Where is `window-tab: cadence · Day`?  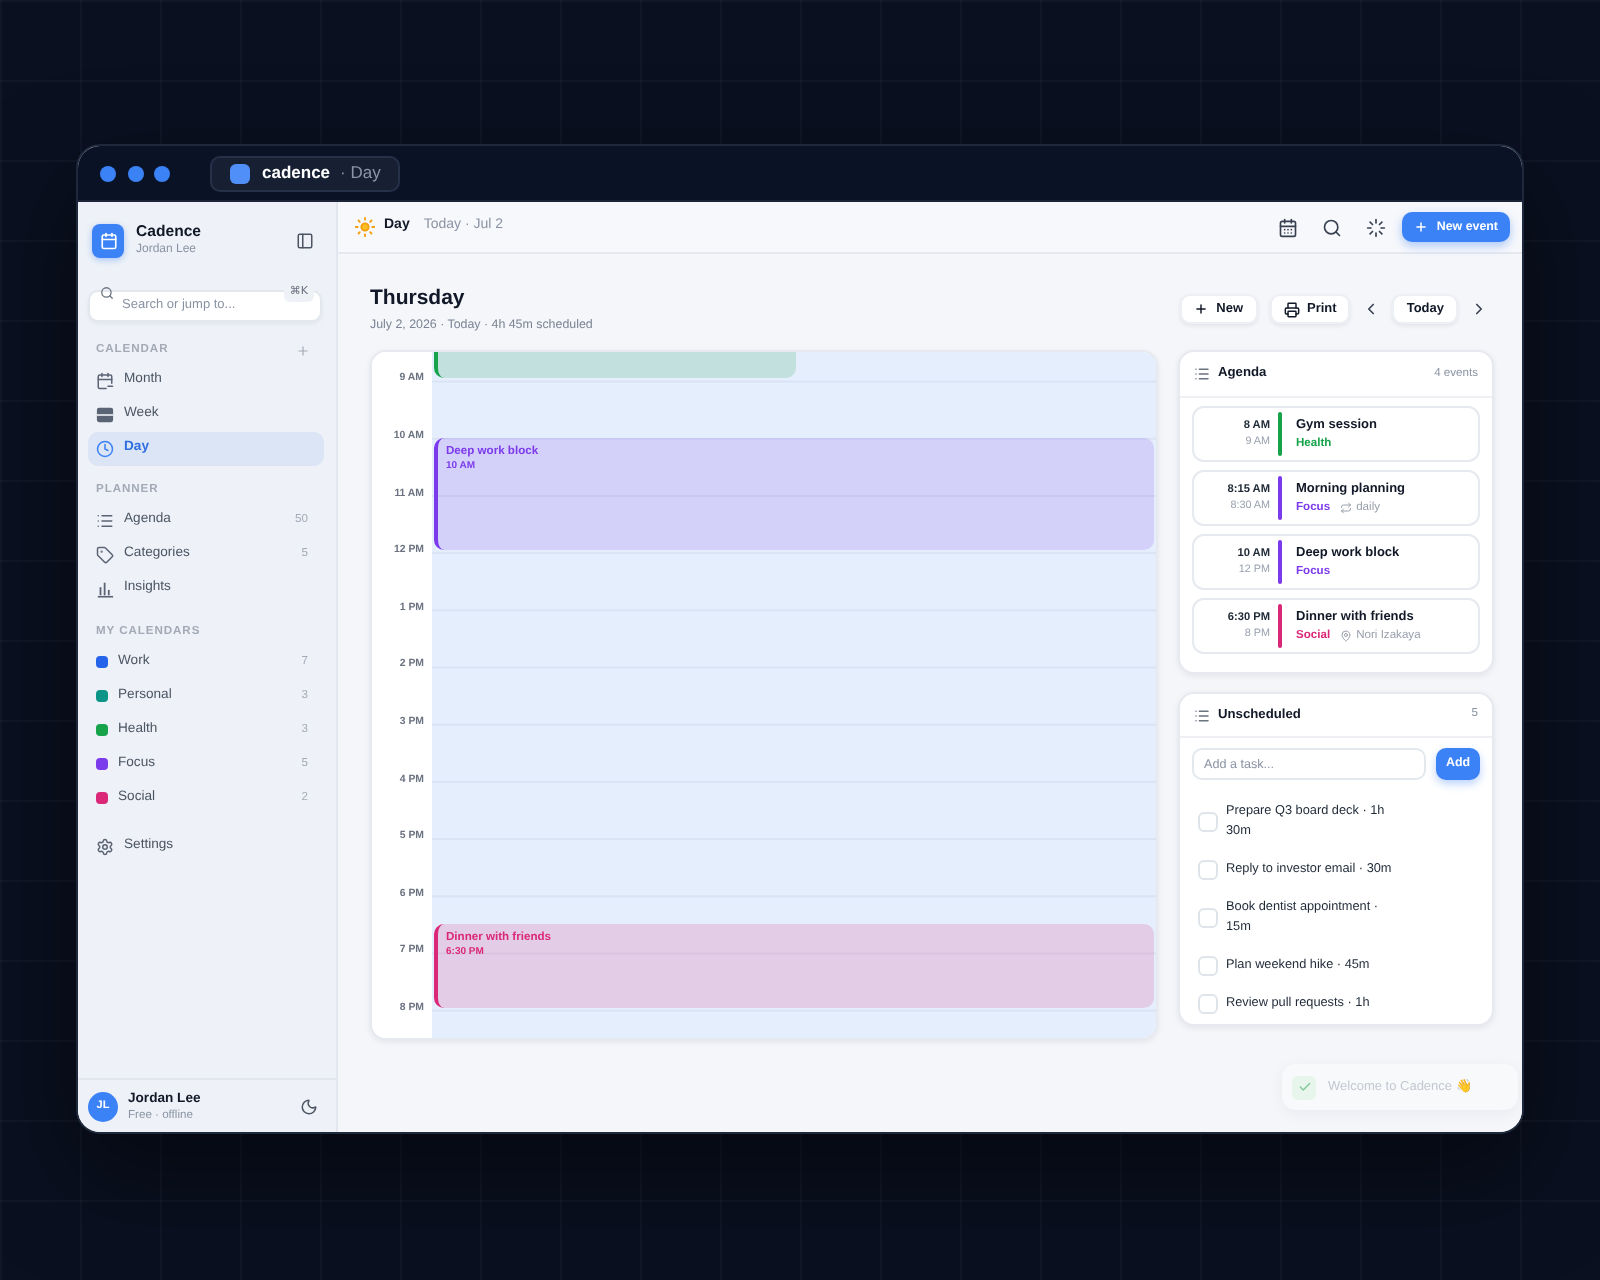 window-tab: cadence · Day is located at coordinates (305, 173).